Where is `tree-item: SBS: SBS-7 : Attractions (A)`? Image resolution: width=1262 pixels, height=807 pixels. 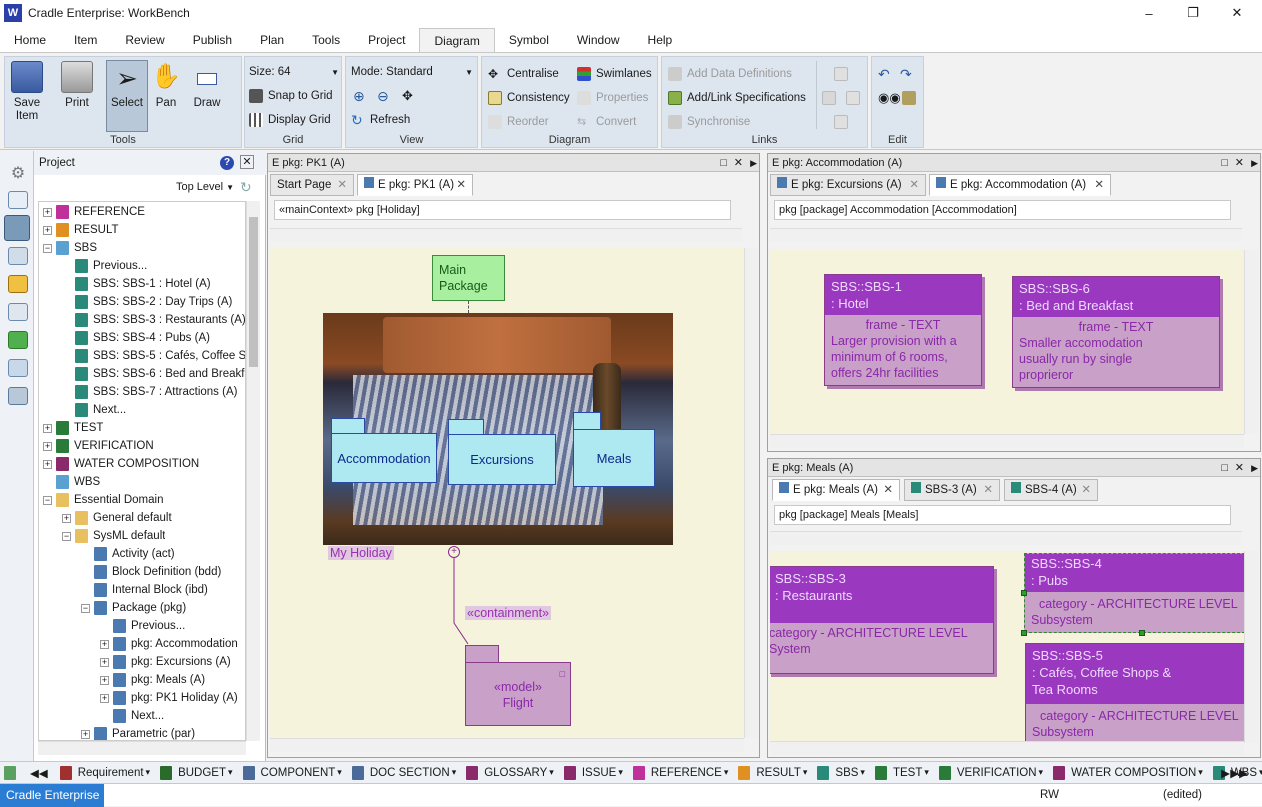 tree-item: SBS: SBS-7 : Attractions (A) is located at coordinates (149, 392).